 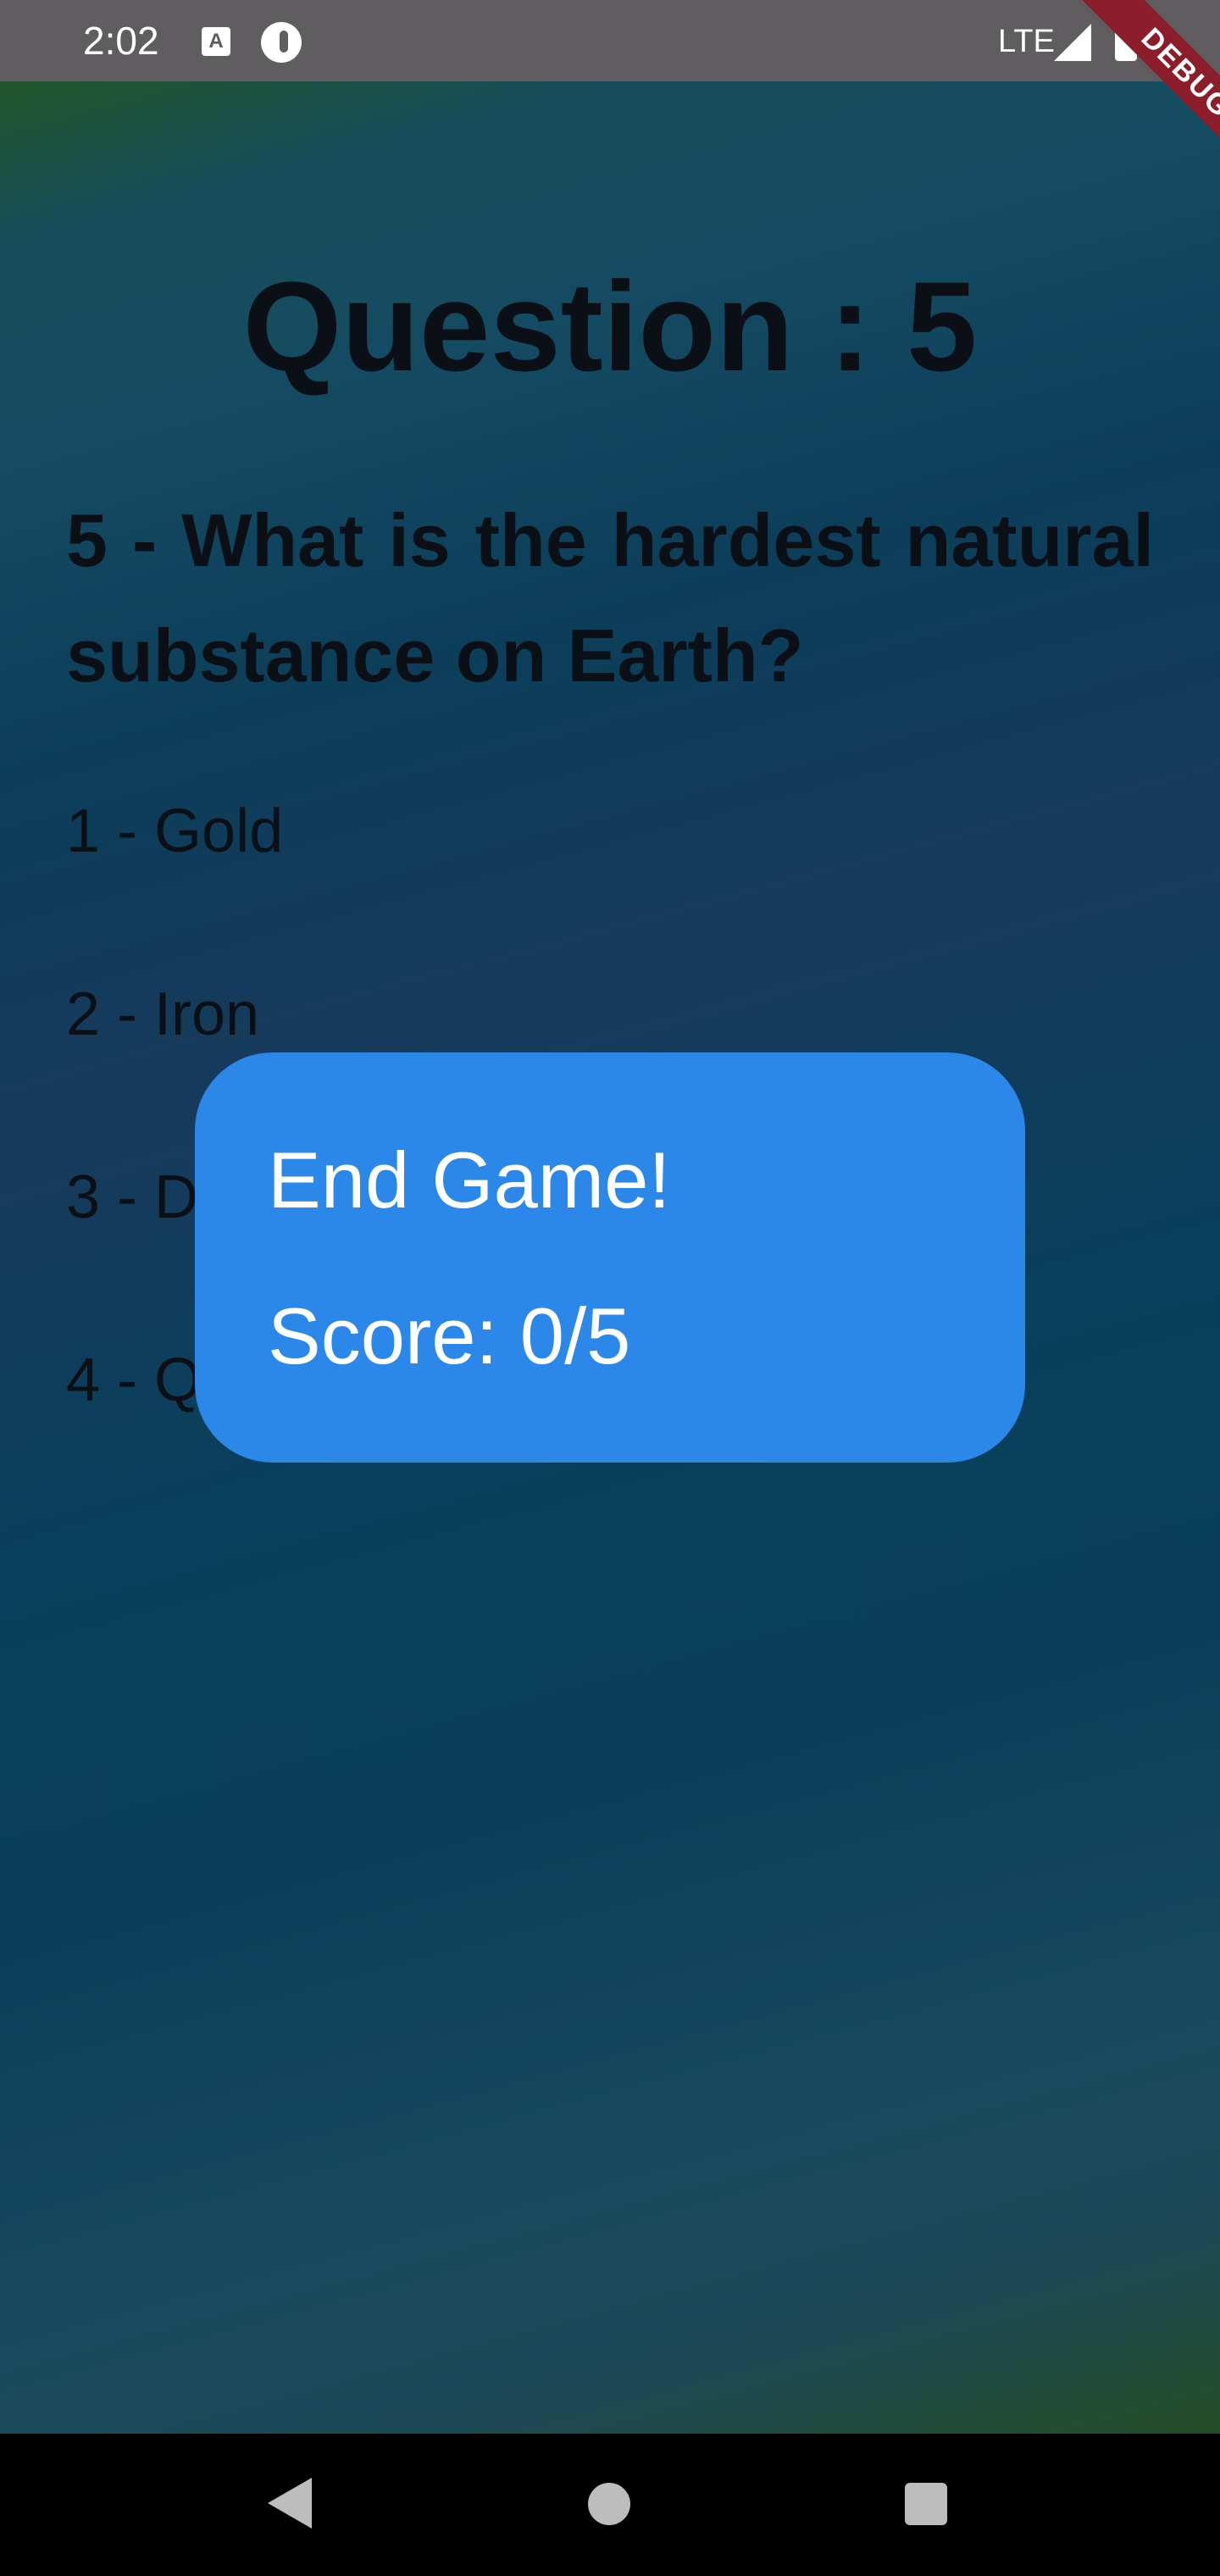 I want to click on dialog-score: Score: 0/5, so click(x=449, y=1335).